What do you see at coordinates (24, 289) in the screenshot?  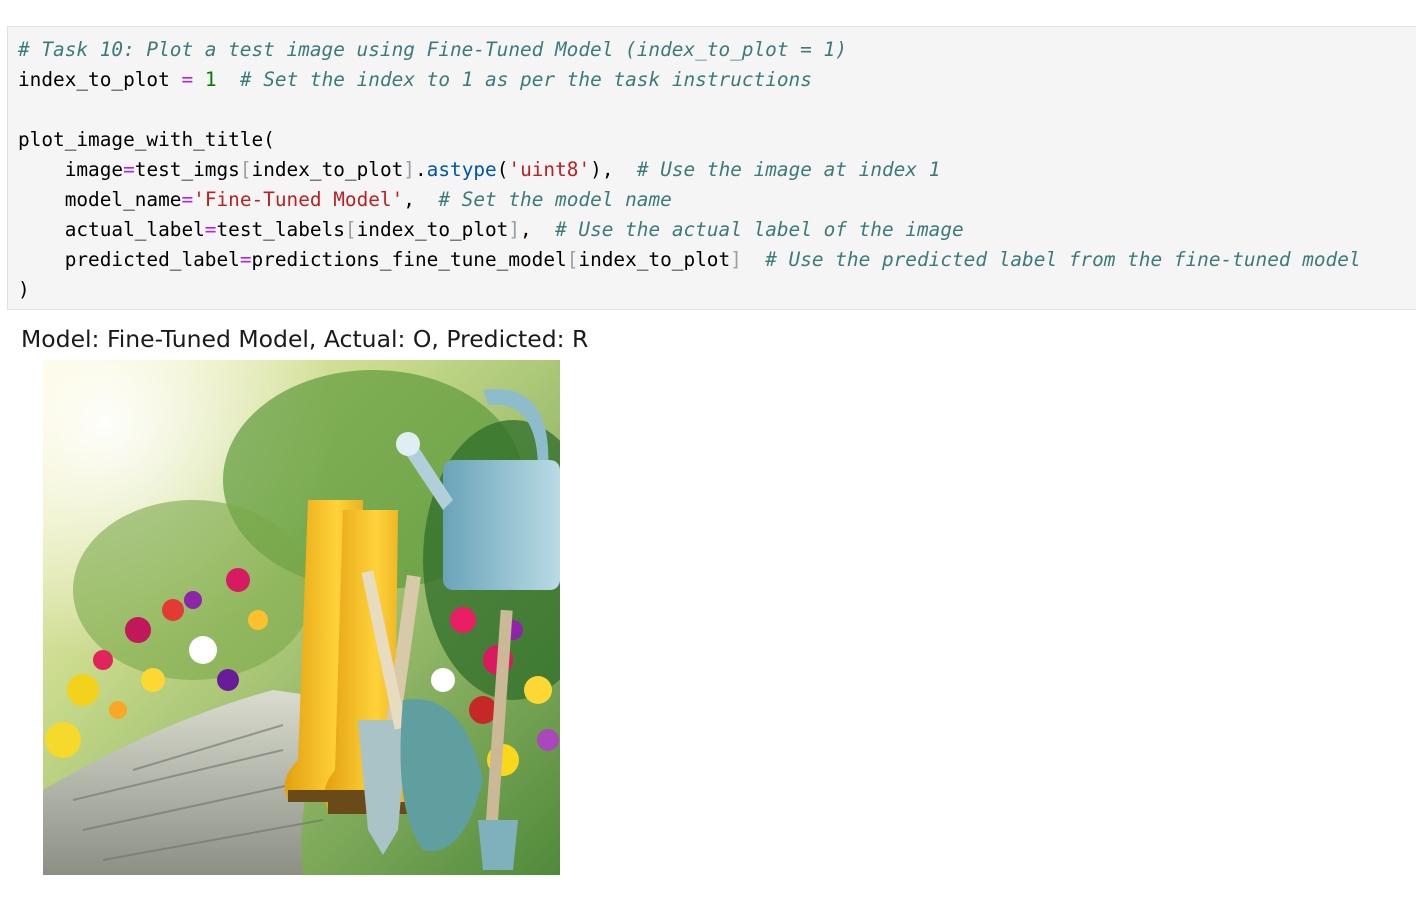 I see `code-token: )` at bounding box center [24, 289].